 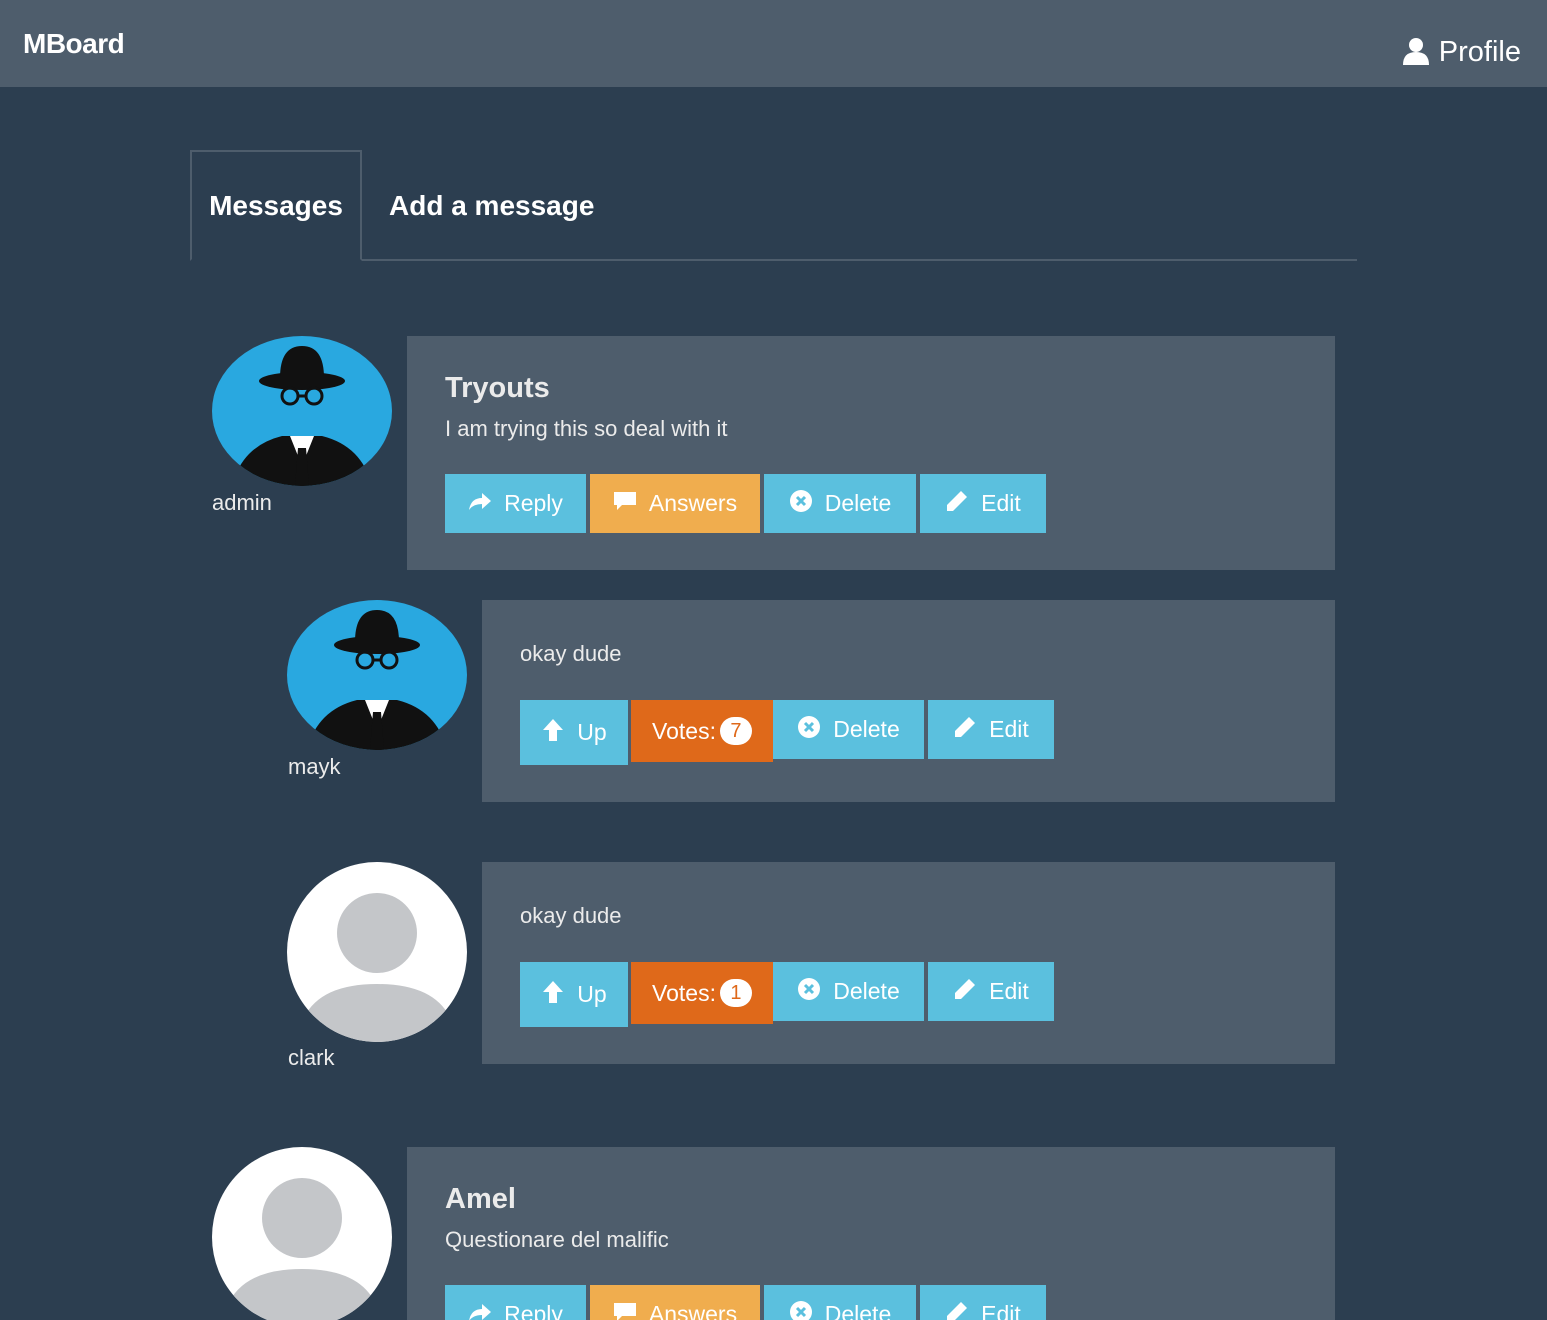 I want to click on answer-actions: Up Votes: 1 Delete Edit, so click(x=789, y=994).